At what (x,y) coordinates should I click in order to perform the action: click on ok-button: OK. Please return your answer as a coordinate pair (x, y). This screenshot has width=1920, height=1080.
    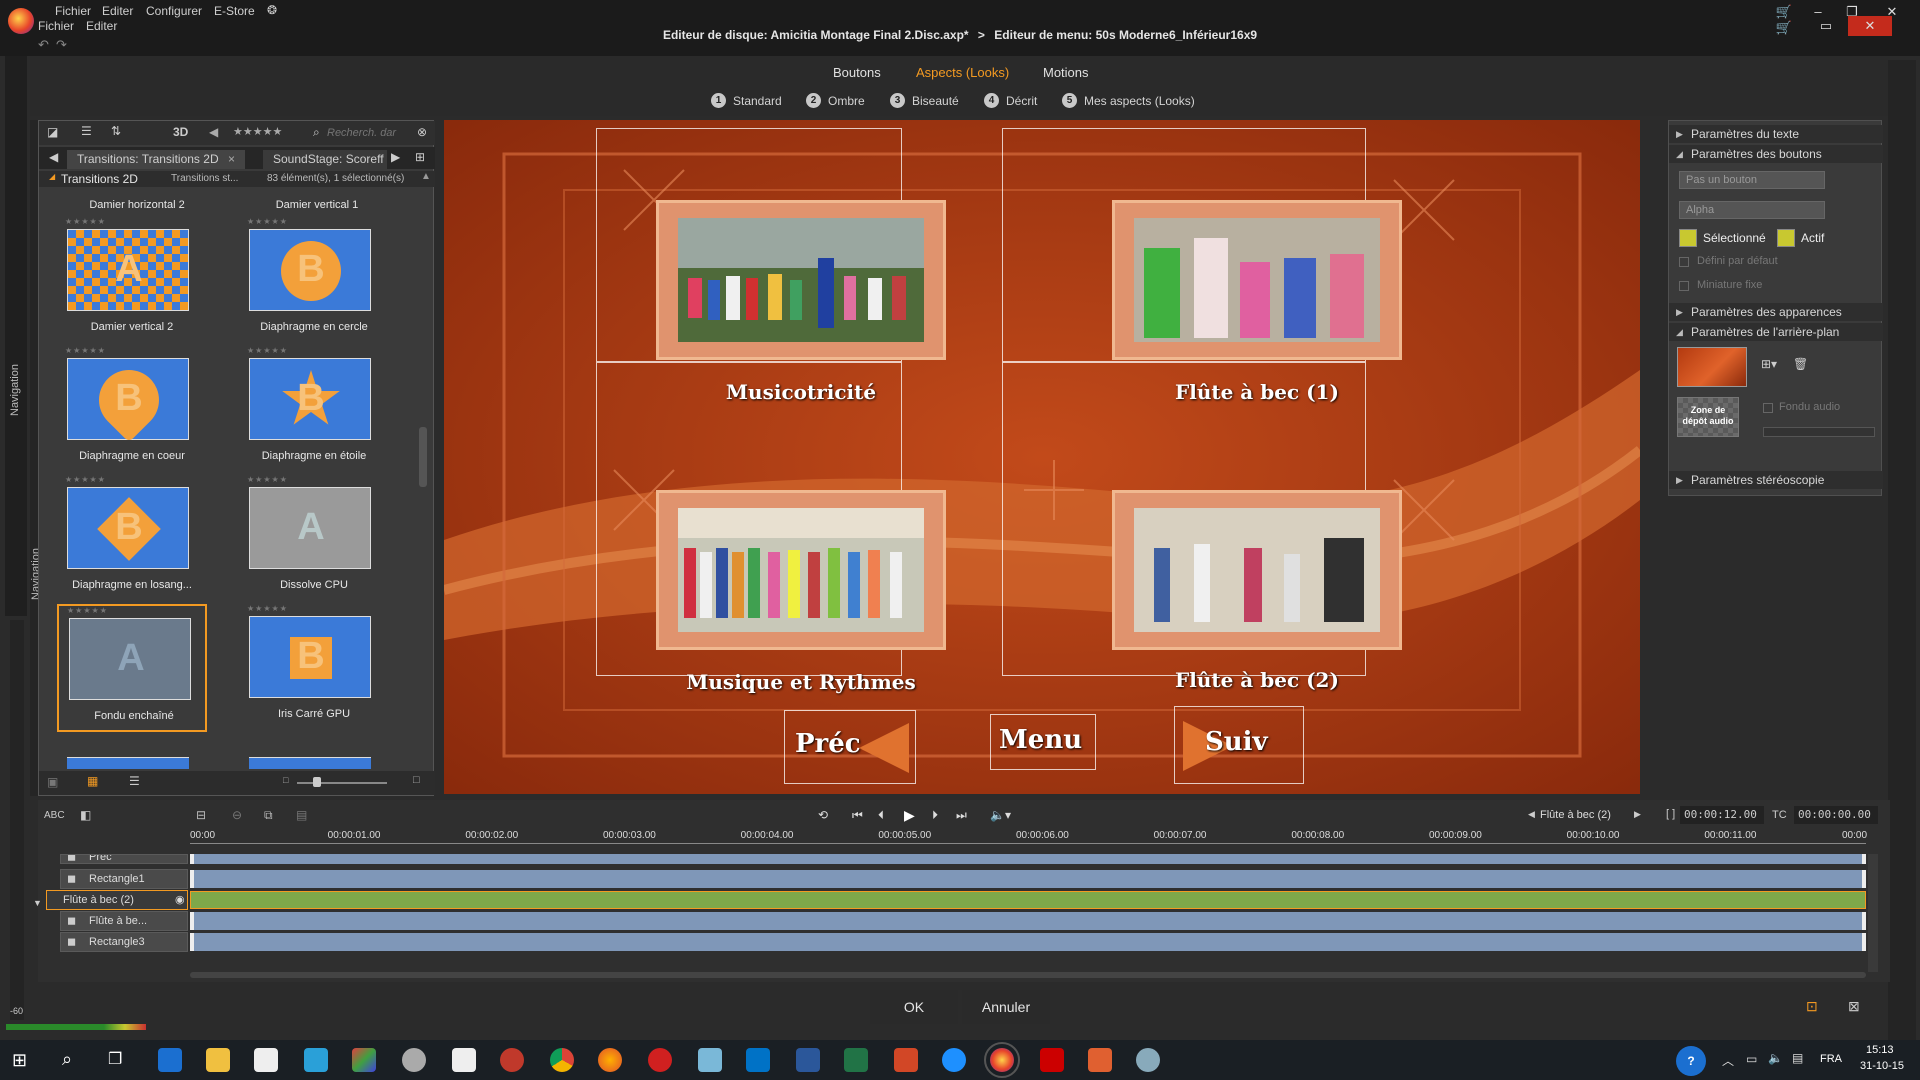
    Looking at the image, I should click on (914, 1007).